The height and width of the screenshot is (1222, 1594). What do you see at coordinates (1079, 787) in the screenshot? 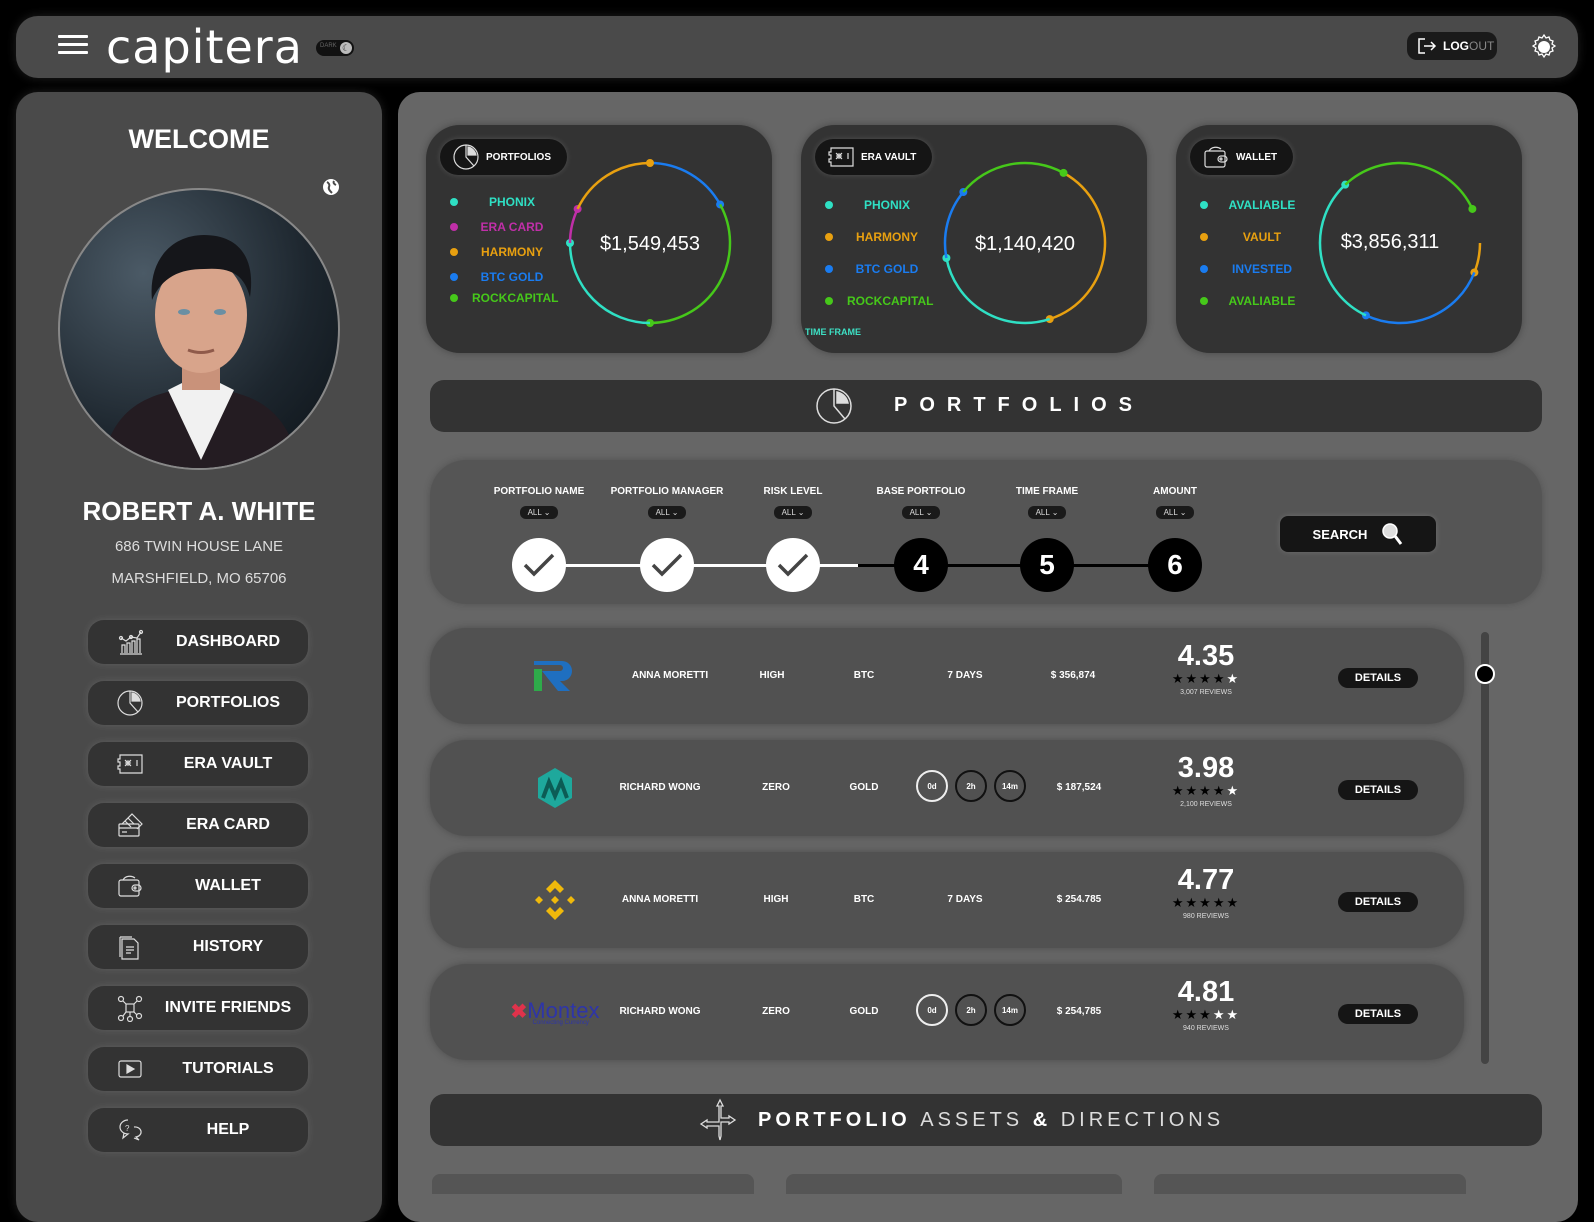
I see `row-amount: $ 187,524` at bounding box center [1079, 787].